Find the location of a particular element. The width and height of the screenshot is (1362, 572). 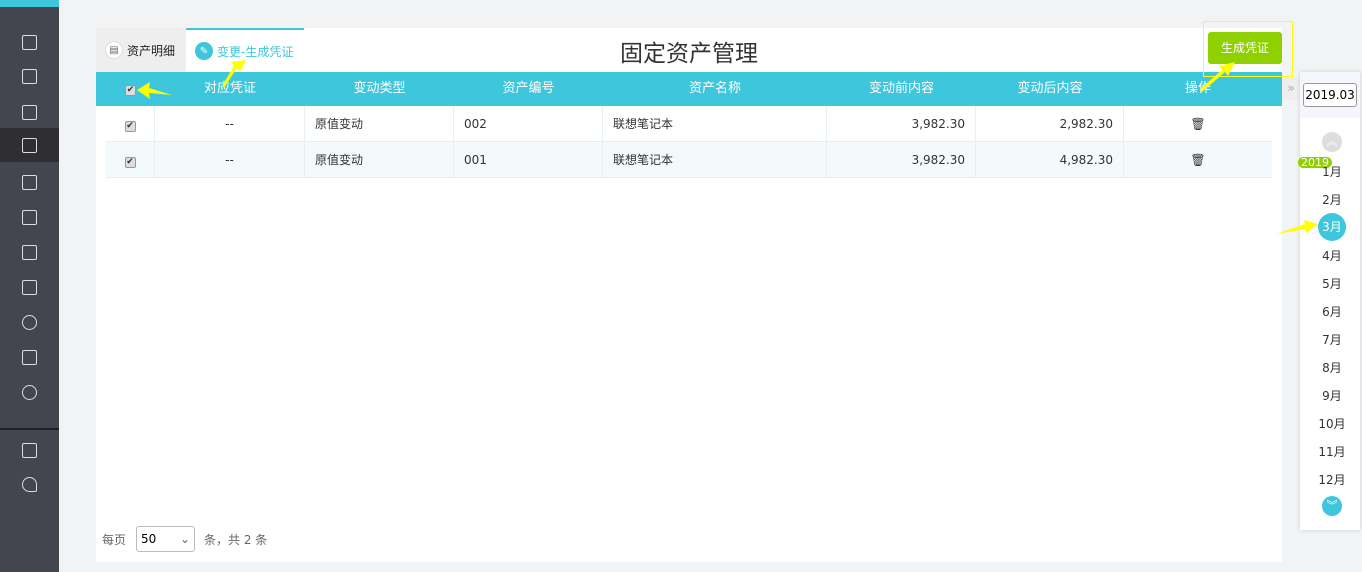

month-4: 4月 is located at coordinates (1331, 255).